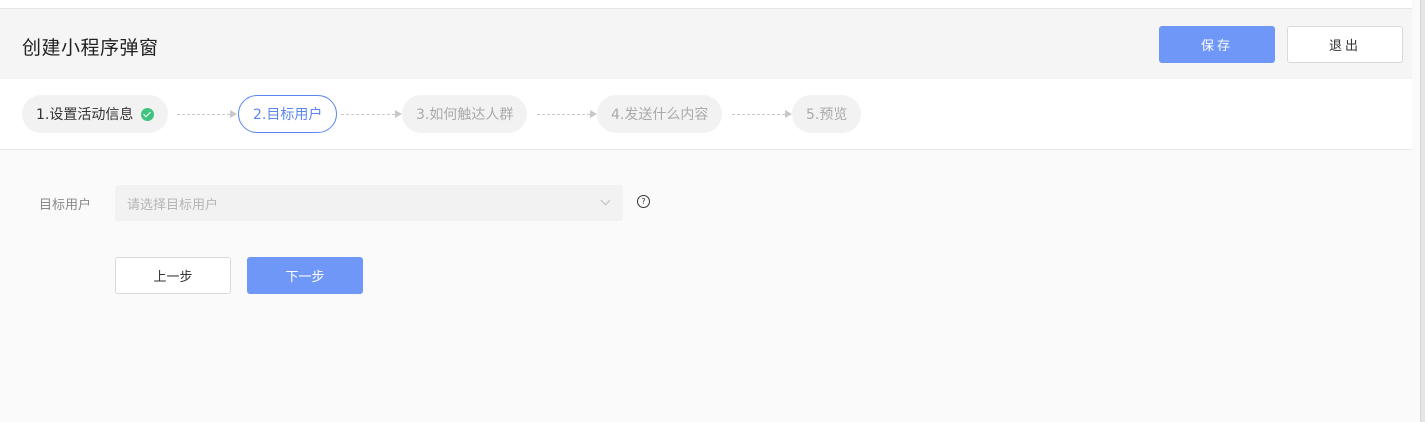  What do you see at coordinates (1217, 44) in the screenshot?
I see `save-button: 保存` at bounding box center [1217, 44].